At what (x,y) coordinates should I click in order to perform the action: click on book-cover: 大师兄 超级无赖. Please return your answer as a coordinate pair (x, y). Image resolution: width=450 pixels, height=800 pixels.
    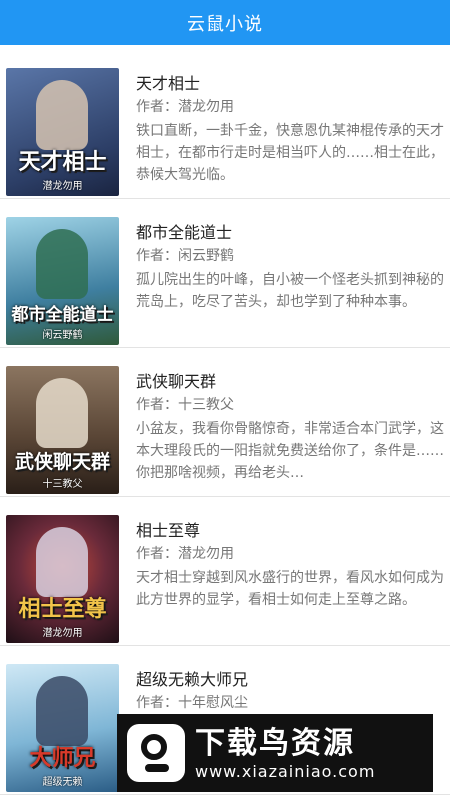
    Looking at the image, I should click on (62, 728).